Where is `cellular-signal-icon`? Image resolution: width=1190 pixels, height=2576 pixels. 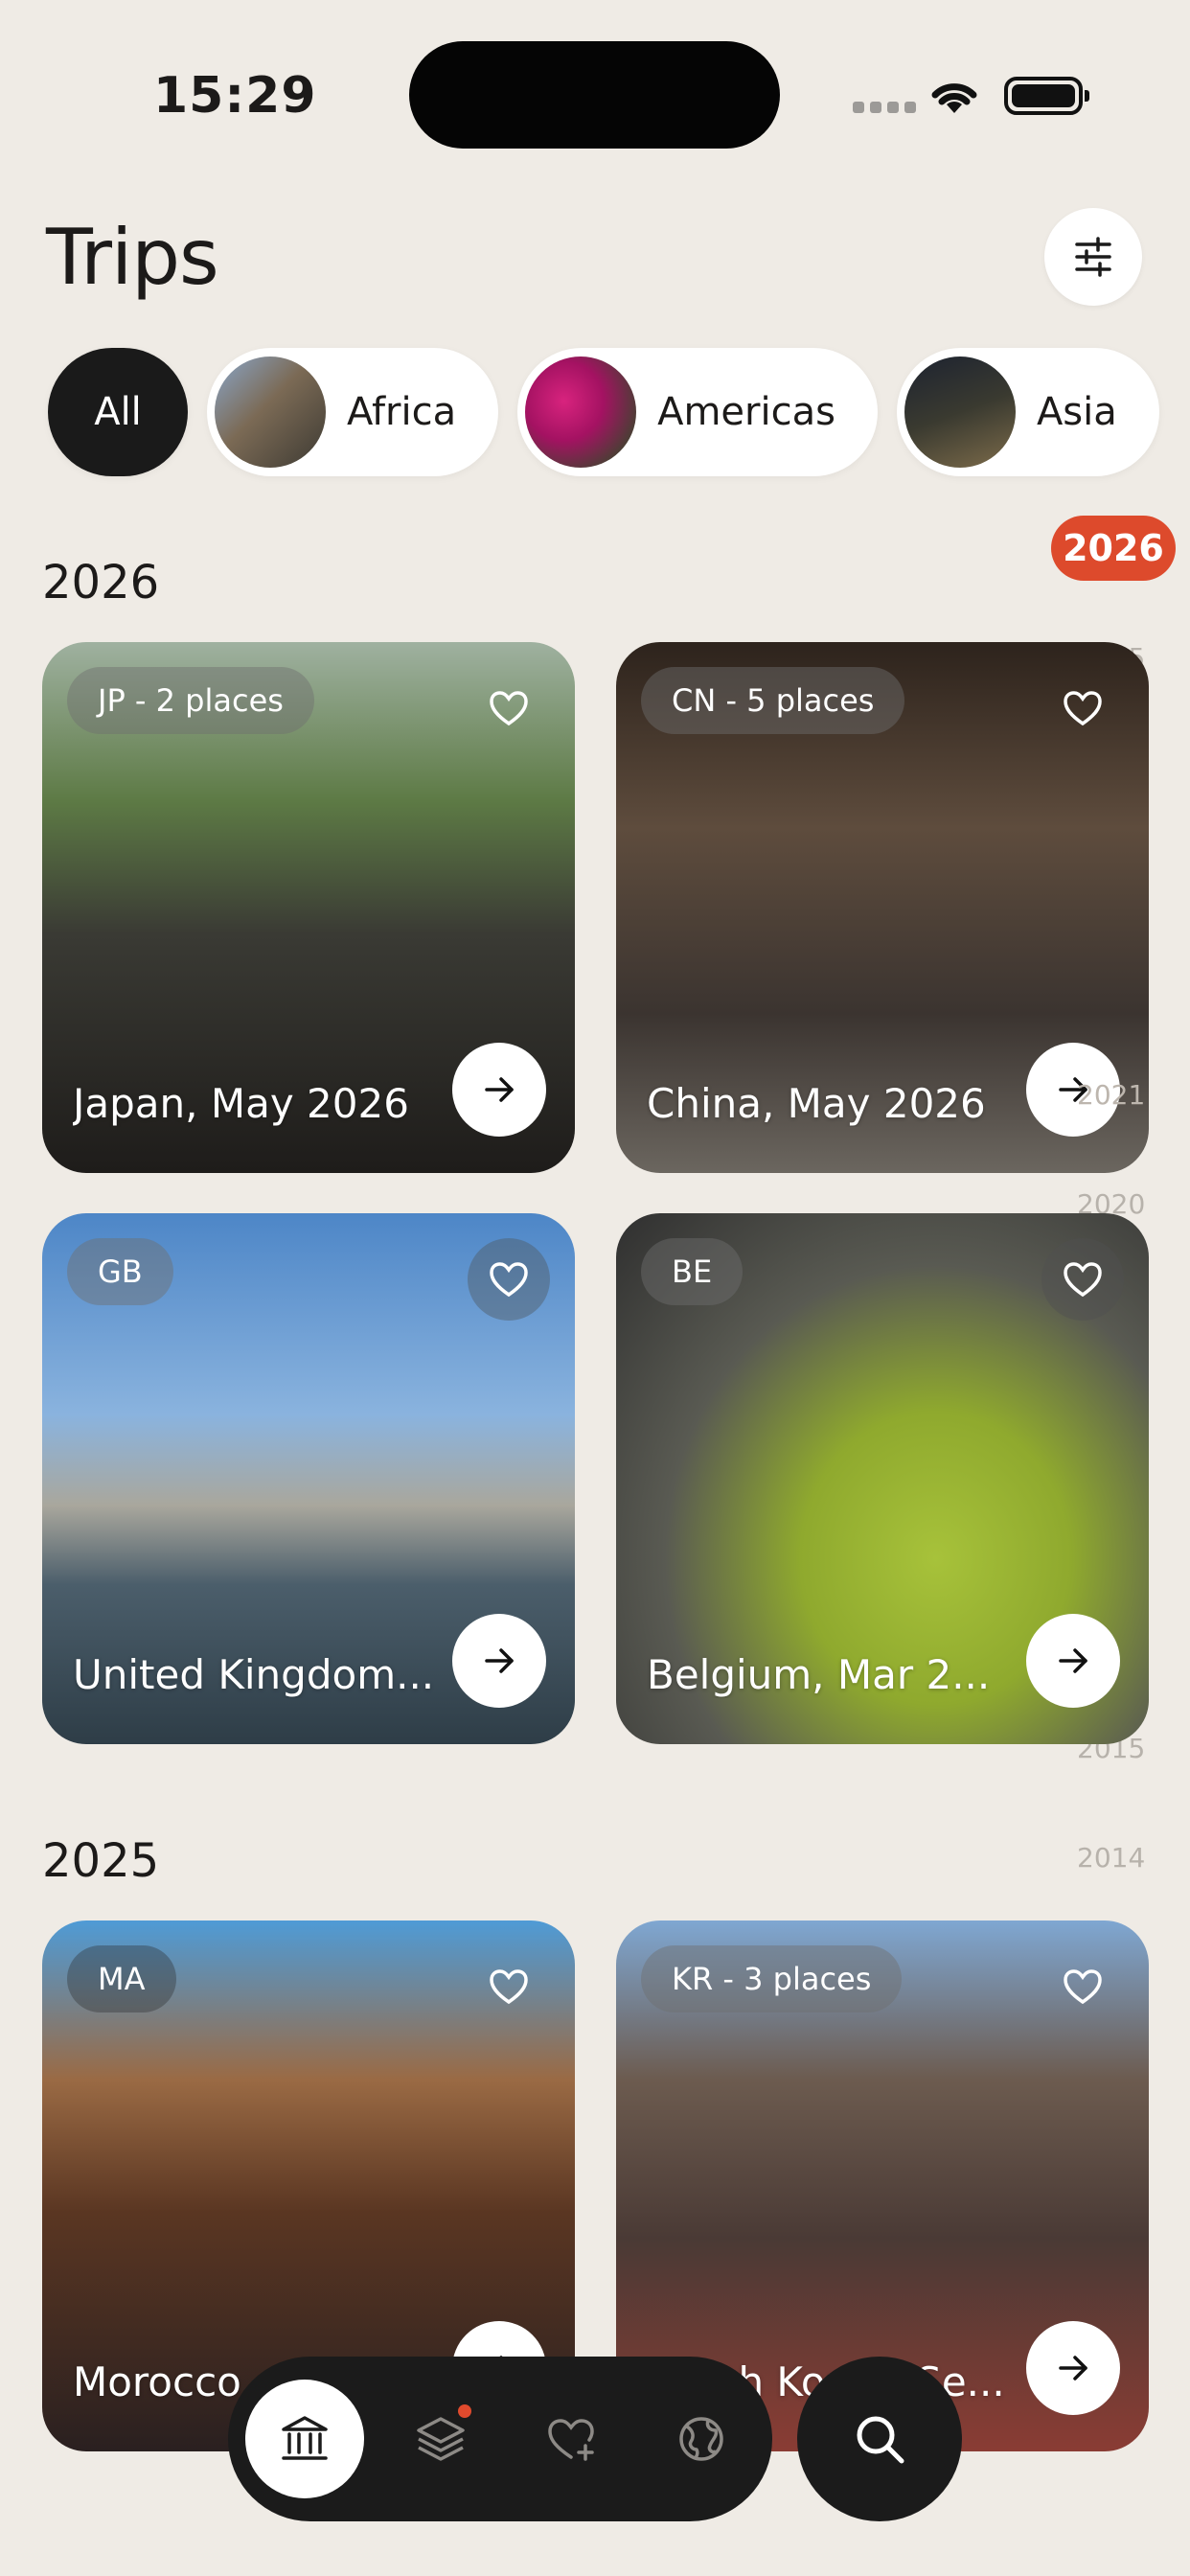 cellular-signal-icon is located at coordinates (885, 107).